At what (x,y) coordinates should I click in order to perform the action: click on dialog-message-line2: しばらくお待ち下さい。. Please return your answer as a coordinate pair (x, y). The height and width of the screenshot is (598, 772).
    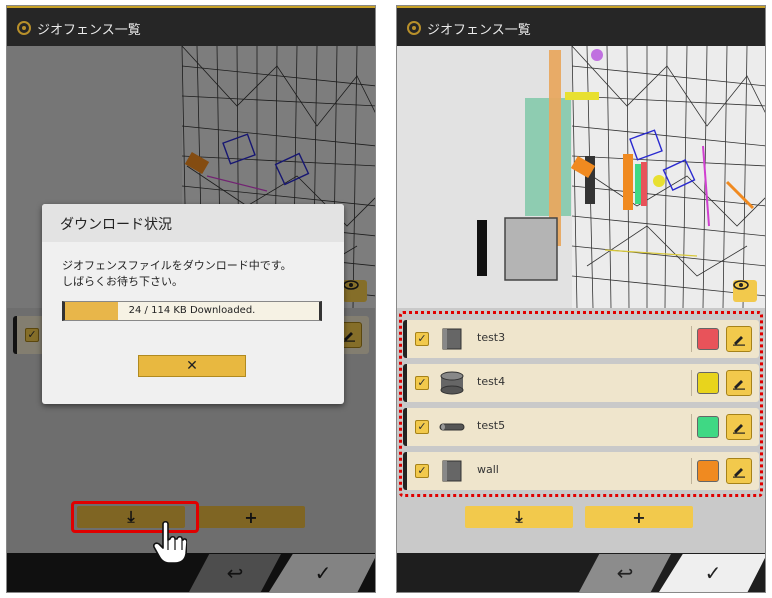
    Looking at the image, I should click on (122, 281).